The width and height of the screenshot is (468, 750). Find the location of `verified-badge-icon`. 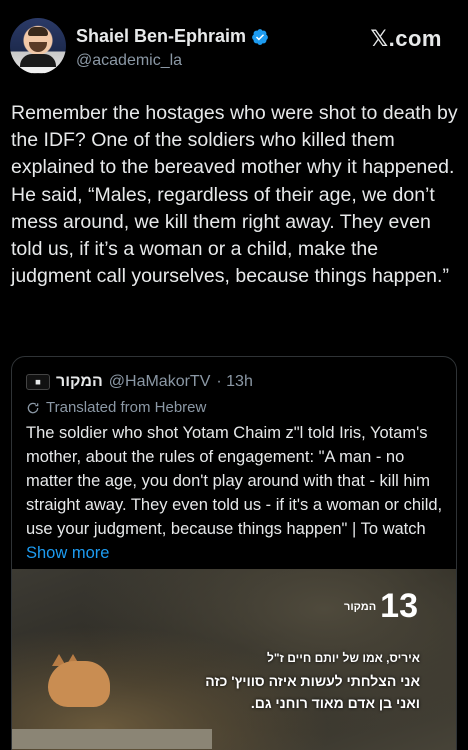

verified-badge-icon is located at coordinates (260, 36).